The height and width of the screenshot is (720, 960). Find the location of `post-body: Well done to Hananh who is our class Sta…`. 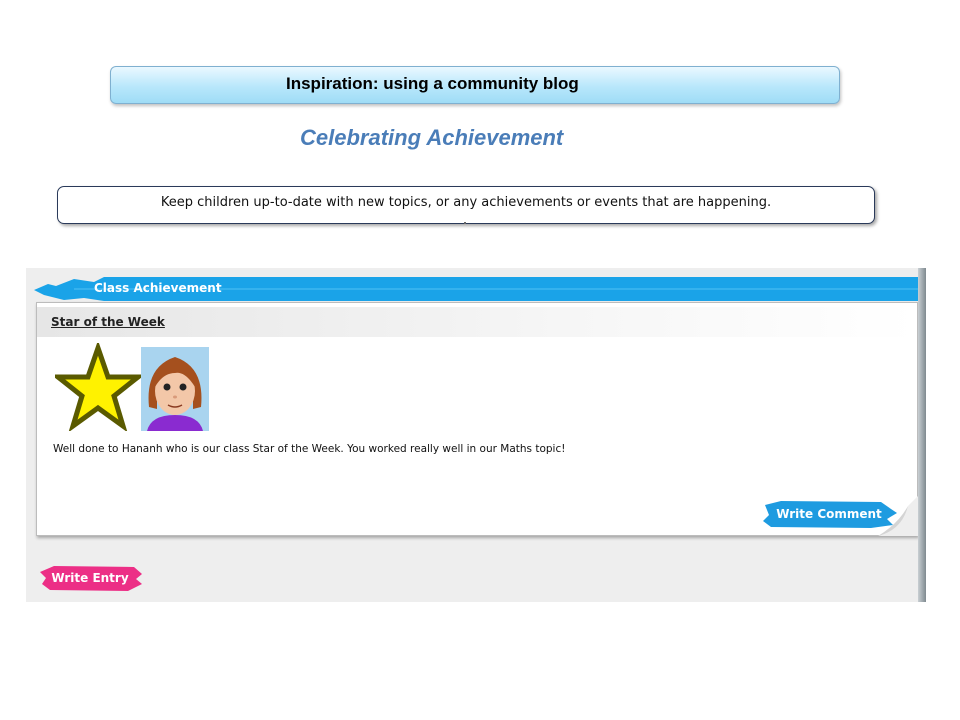

post-body: Well done to Hananh who is our class Sta… is located at coordinates (309, 449).